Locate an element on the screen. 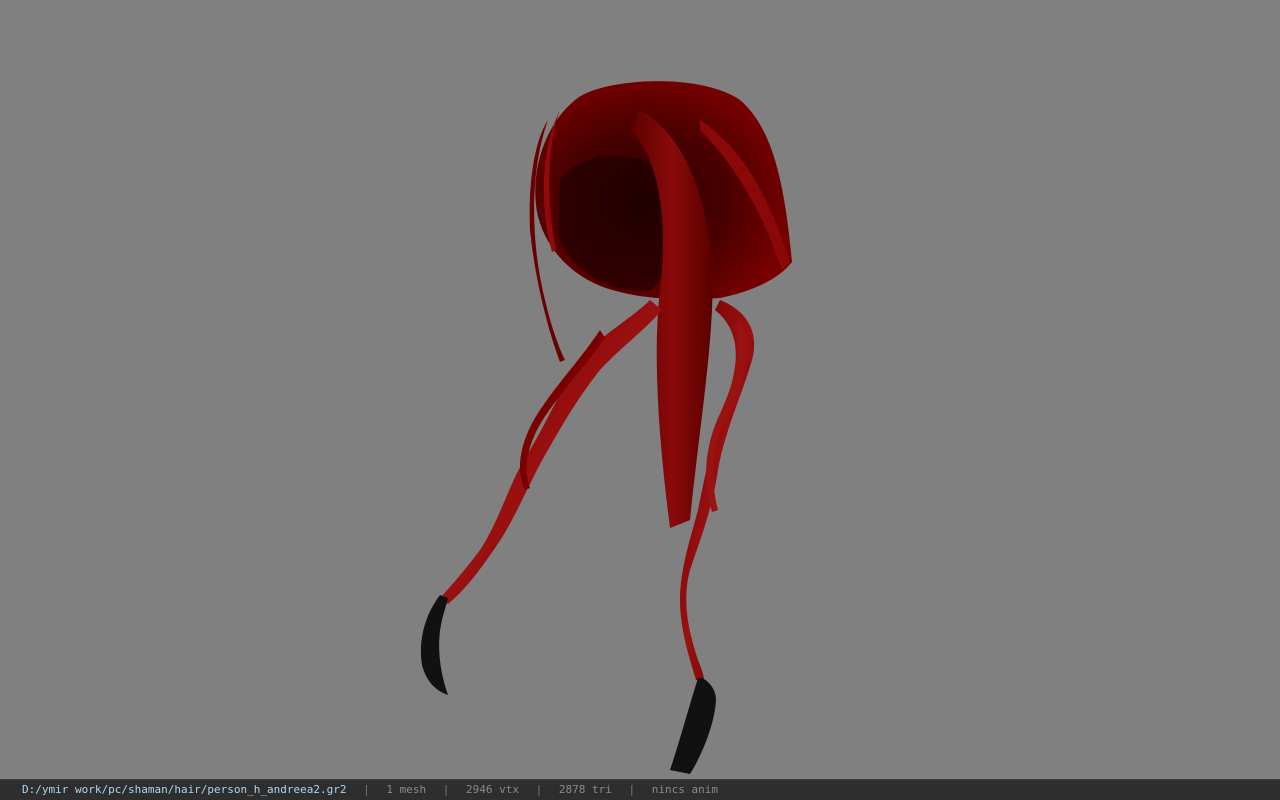  triangle-count: 2878 tri is located at coordinates (585, 789).